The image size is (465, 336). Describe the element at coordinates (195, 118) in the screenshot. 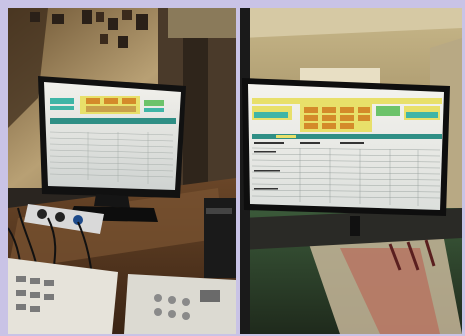

I see `door-frame` at that location.